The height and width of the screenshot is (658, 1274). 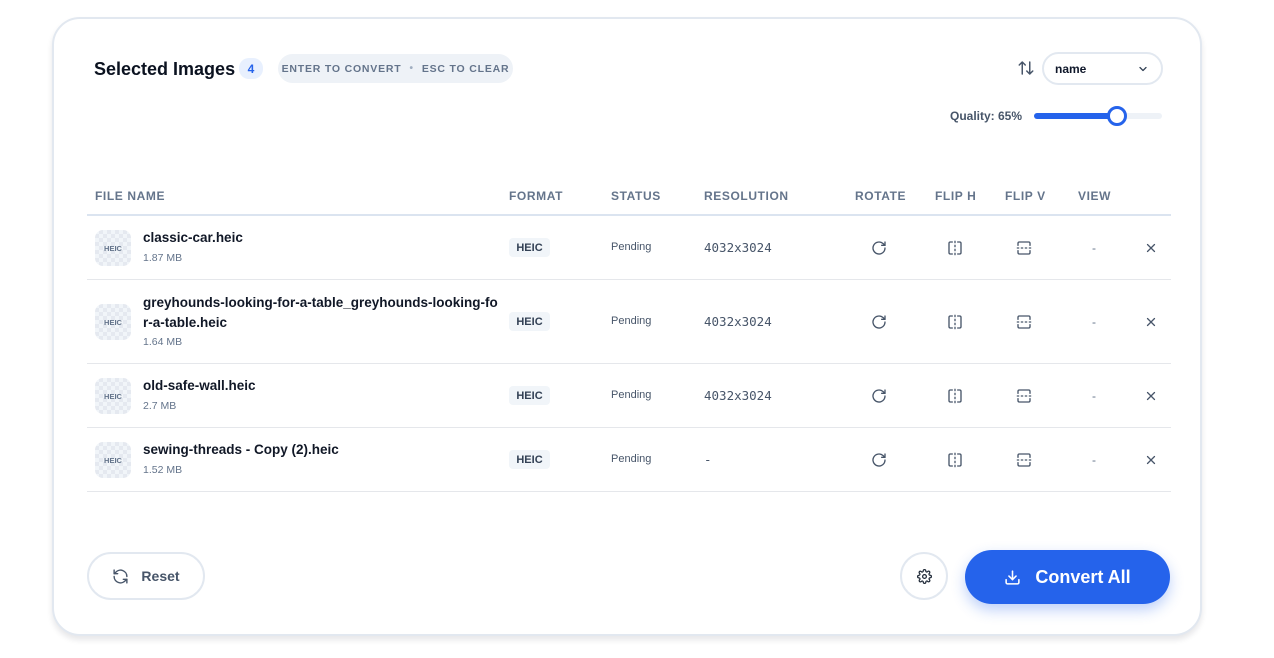 What do you see at coordinates (1071, 68) in the screenshot?
I see `sort-select-value: name` at bounding box center [1071, 68].